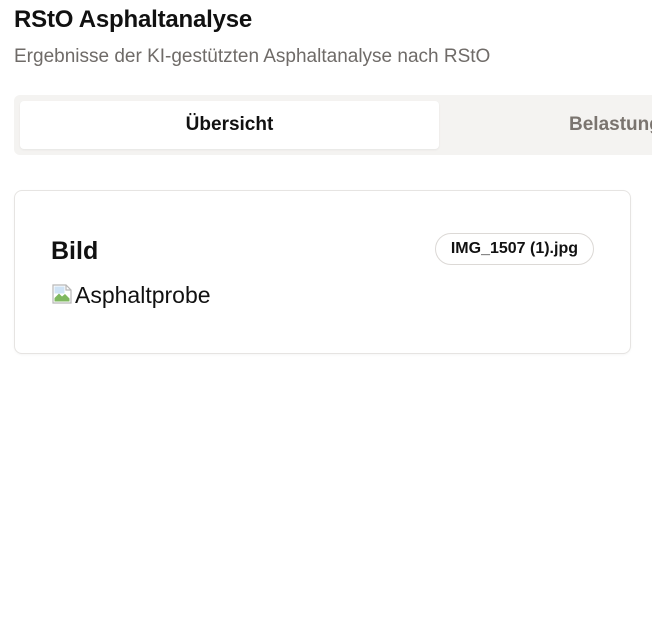 This screenshot has width=652, height=636. I want to click on tab-label: Belastungsklasse, so click(610, 124).